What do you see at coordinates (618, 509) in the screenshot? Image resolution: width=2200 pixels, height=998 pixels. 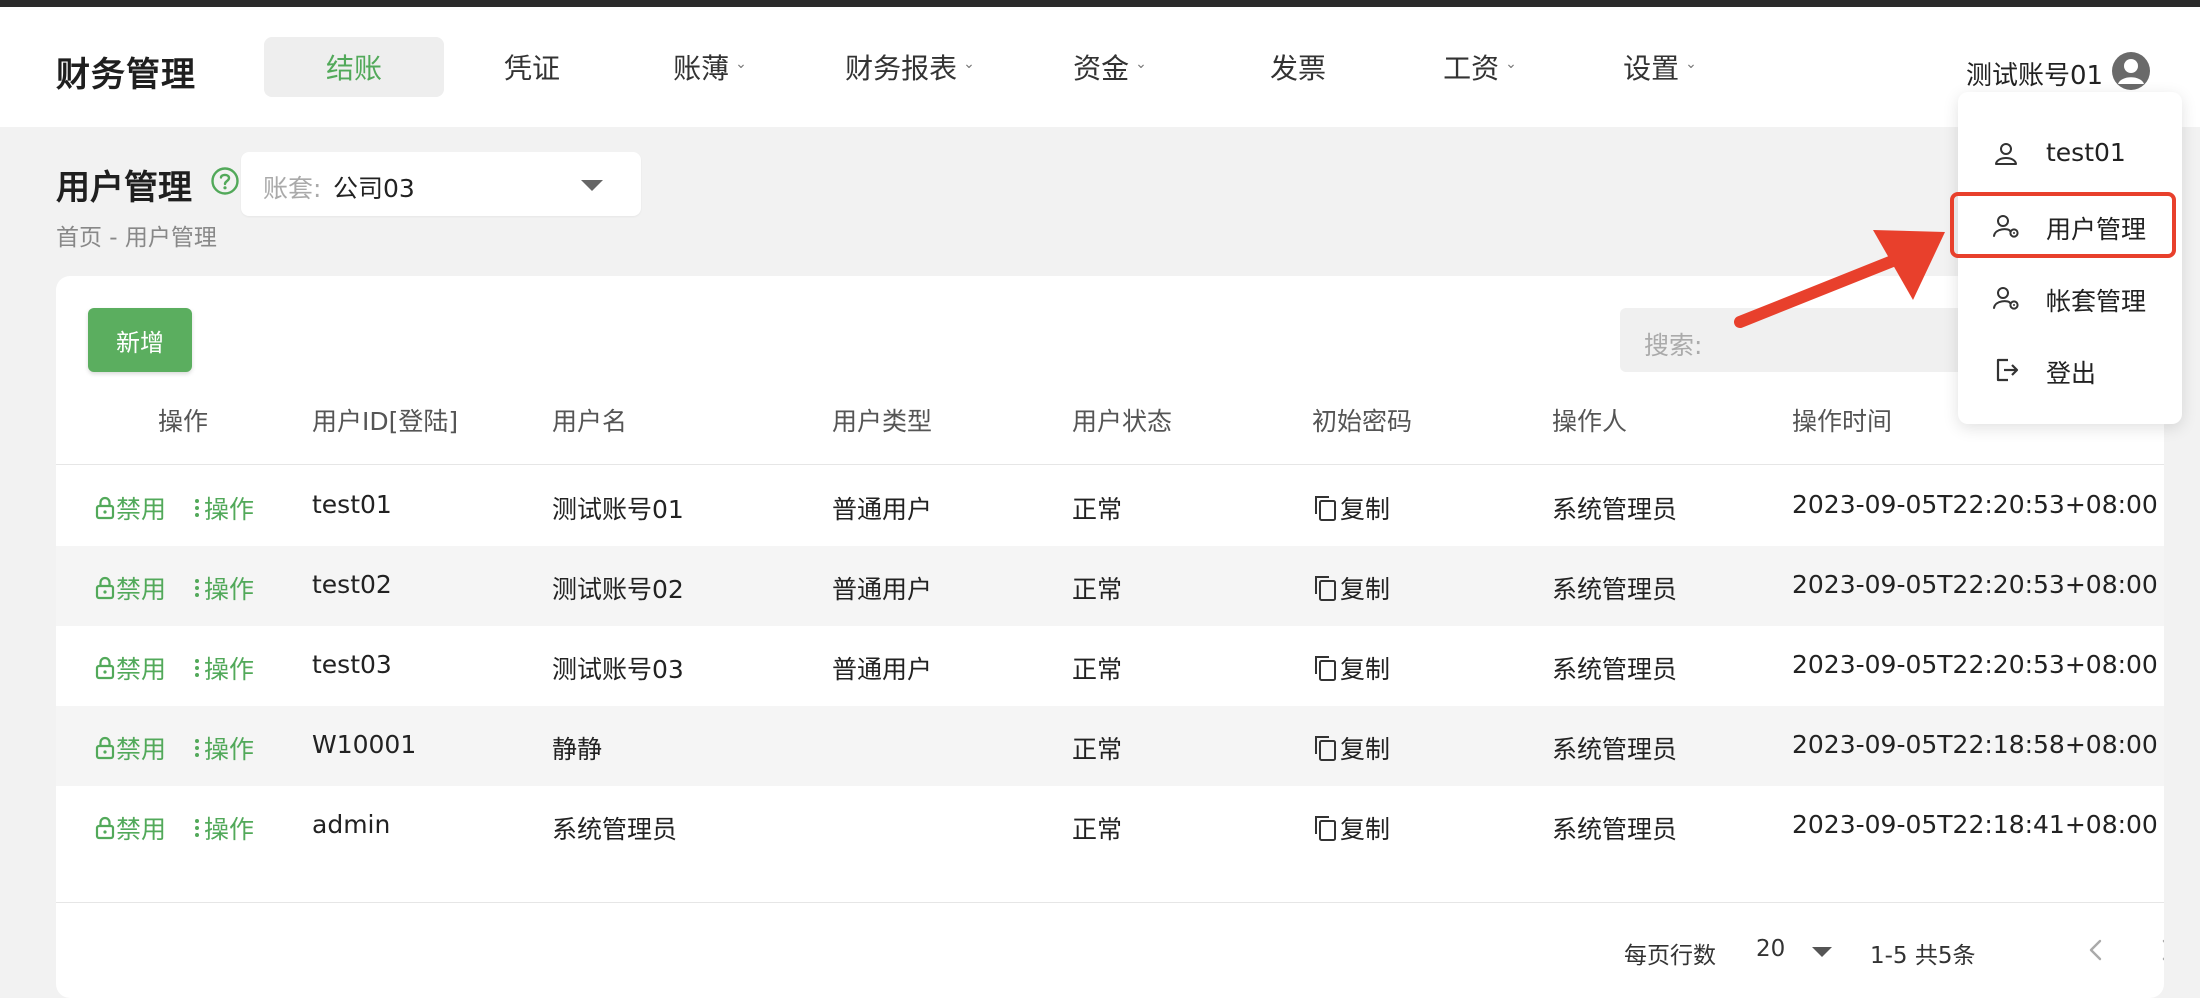 I see `cell-user-name: 测试账号01` at bounding box center [618, 509].